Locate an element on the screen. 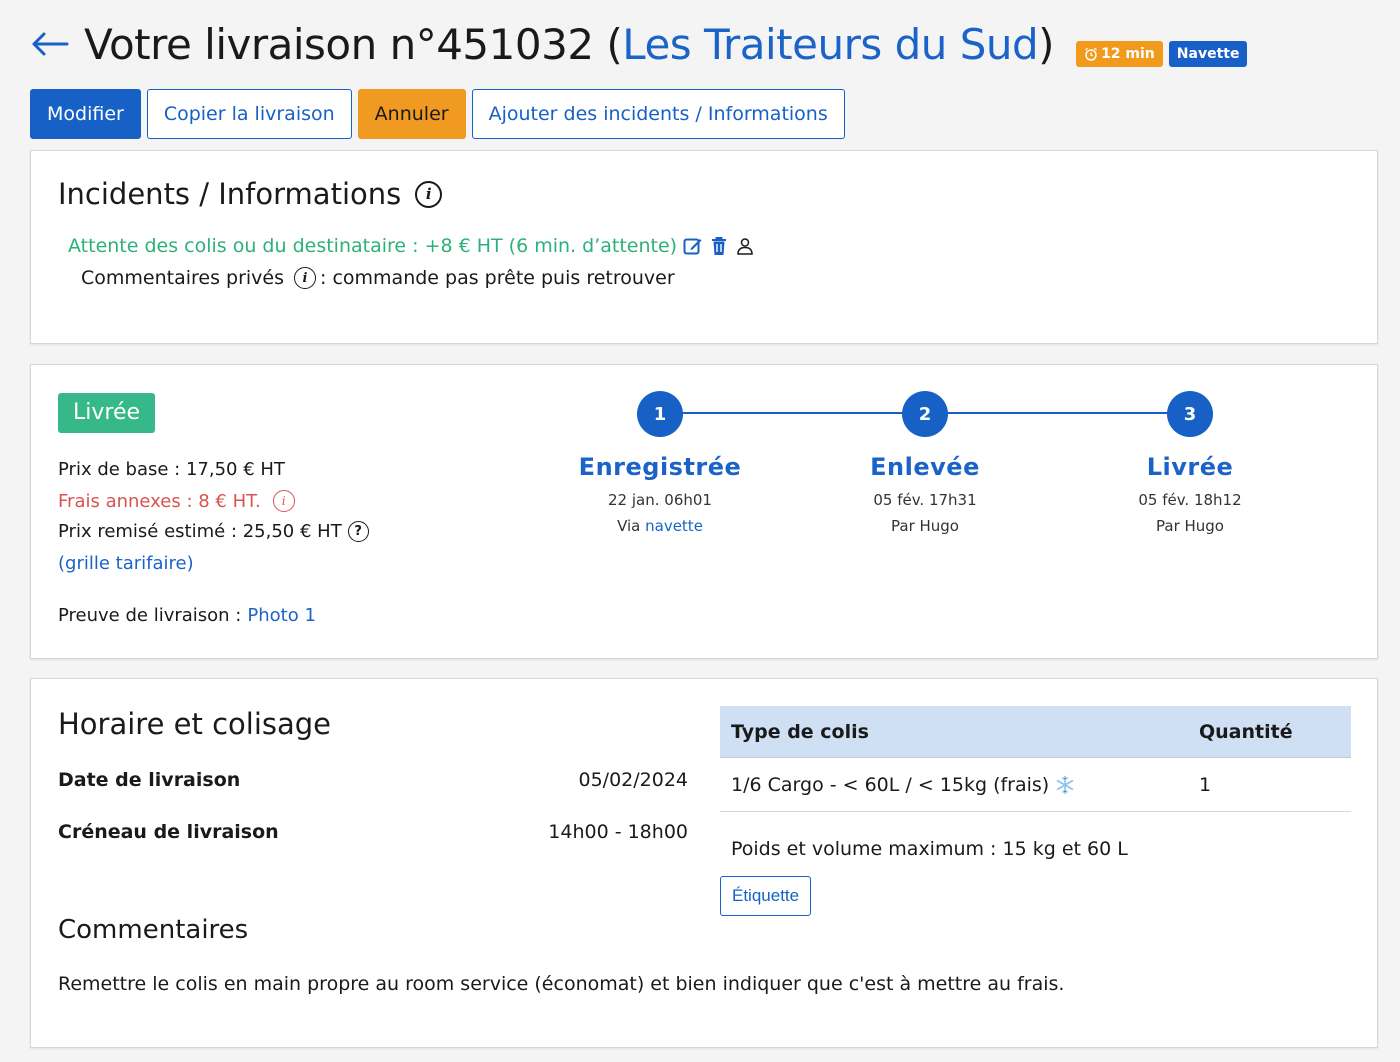  extra-fees-text: Frais annexes : 8 € HT. is located at coordinates (159, 501).